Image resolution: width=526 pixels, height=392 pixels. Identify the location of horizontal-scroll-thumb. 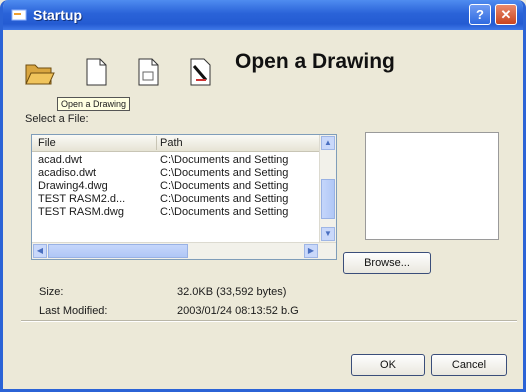
(118, 251).